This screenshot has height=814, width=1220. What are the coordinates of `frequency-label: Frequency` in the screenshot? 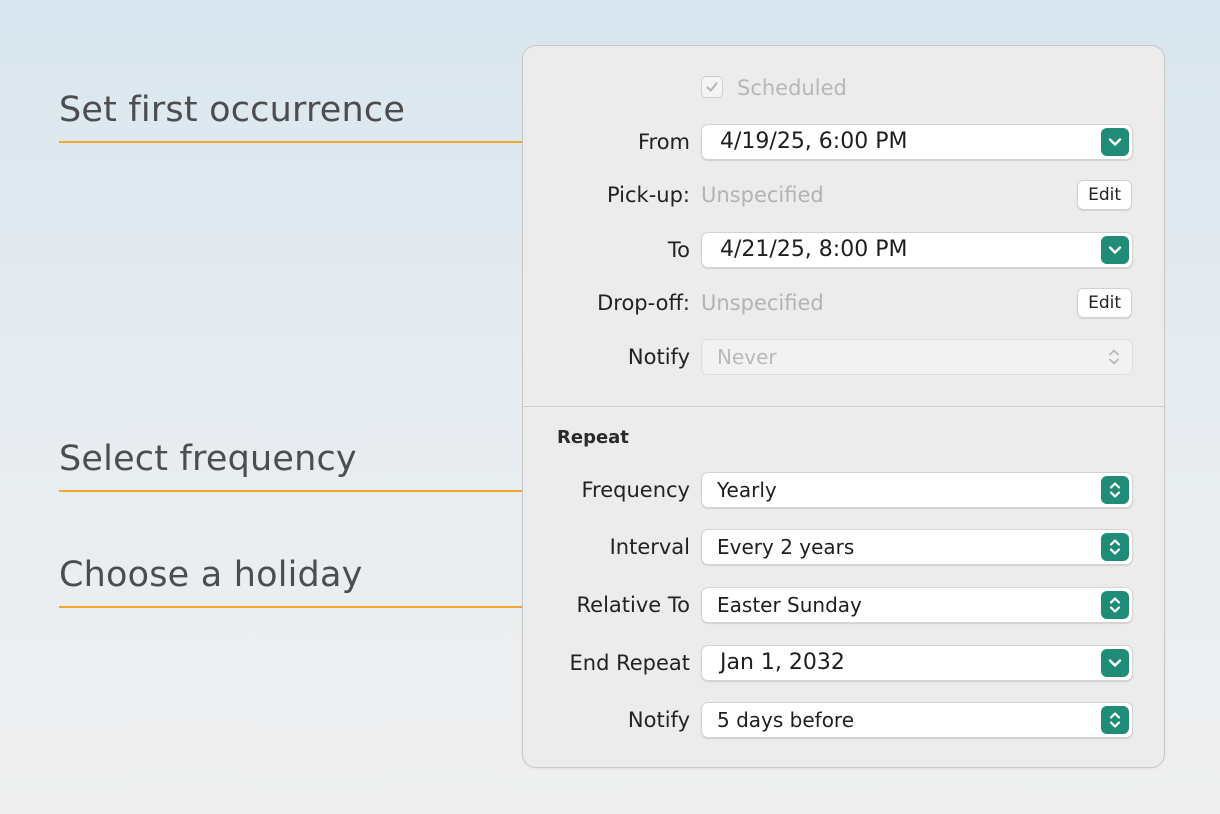 It's located at (636, 490).